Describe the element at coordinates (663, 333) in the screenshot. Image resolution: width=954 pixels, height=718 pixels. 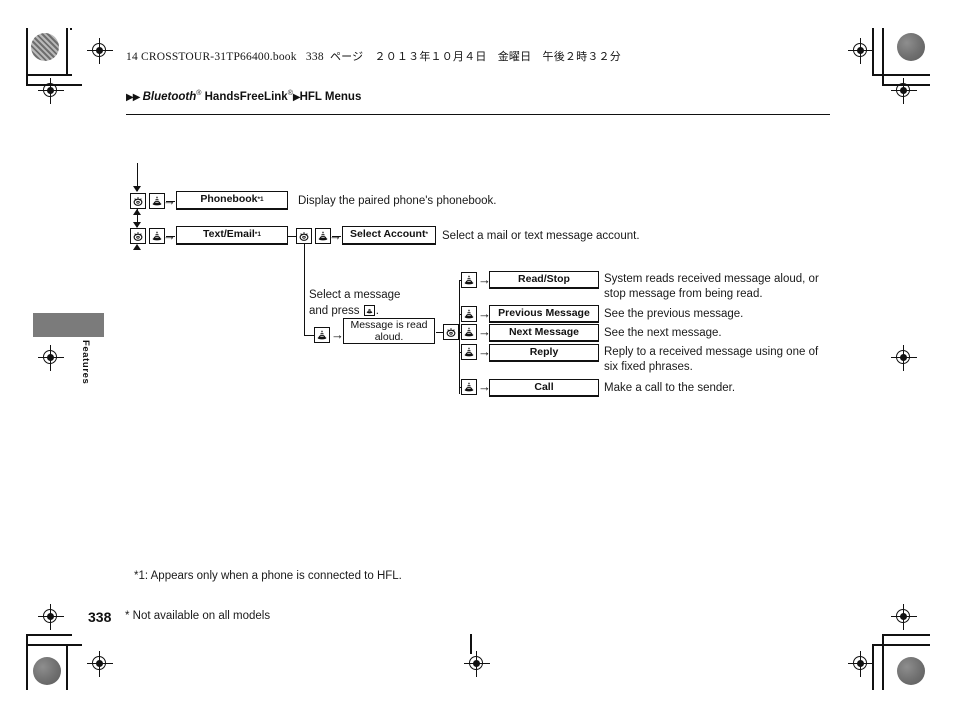
I see `description-next-message: See the next message.` at that location.